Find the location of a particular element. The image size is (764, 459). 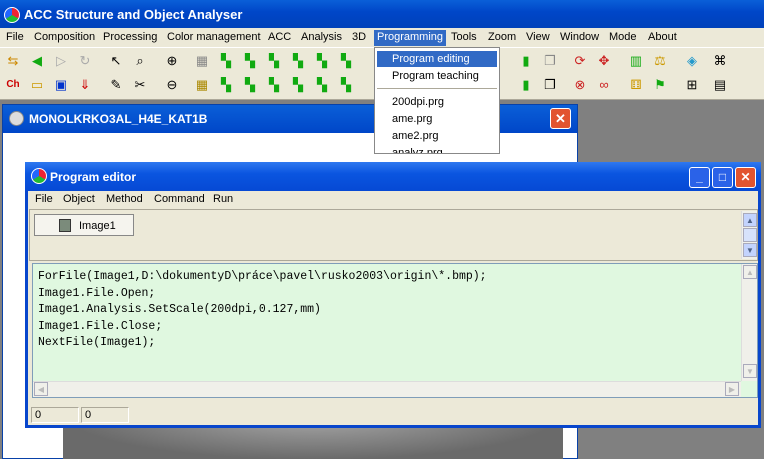

editor-menubar: File Object Method Command Run is located at coordinates (393, 200).